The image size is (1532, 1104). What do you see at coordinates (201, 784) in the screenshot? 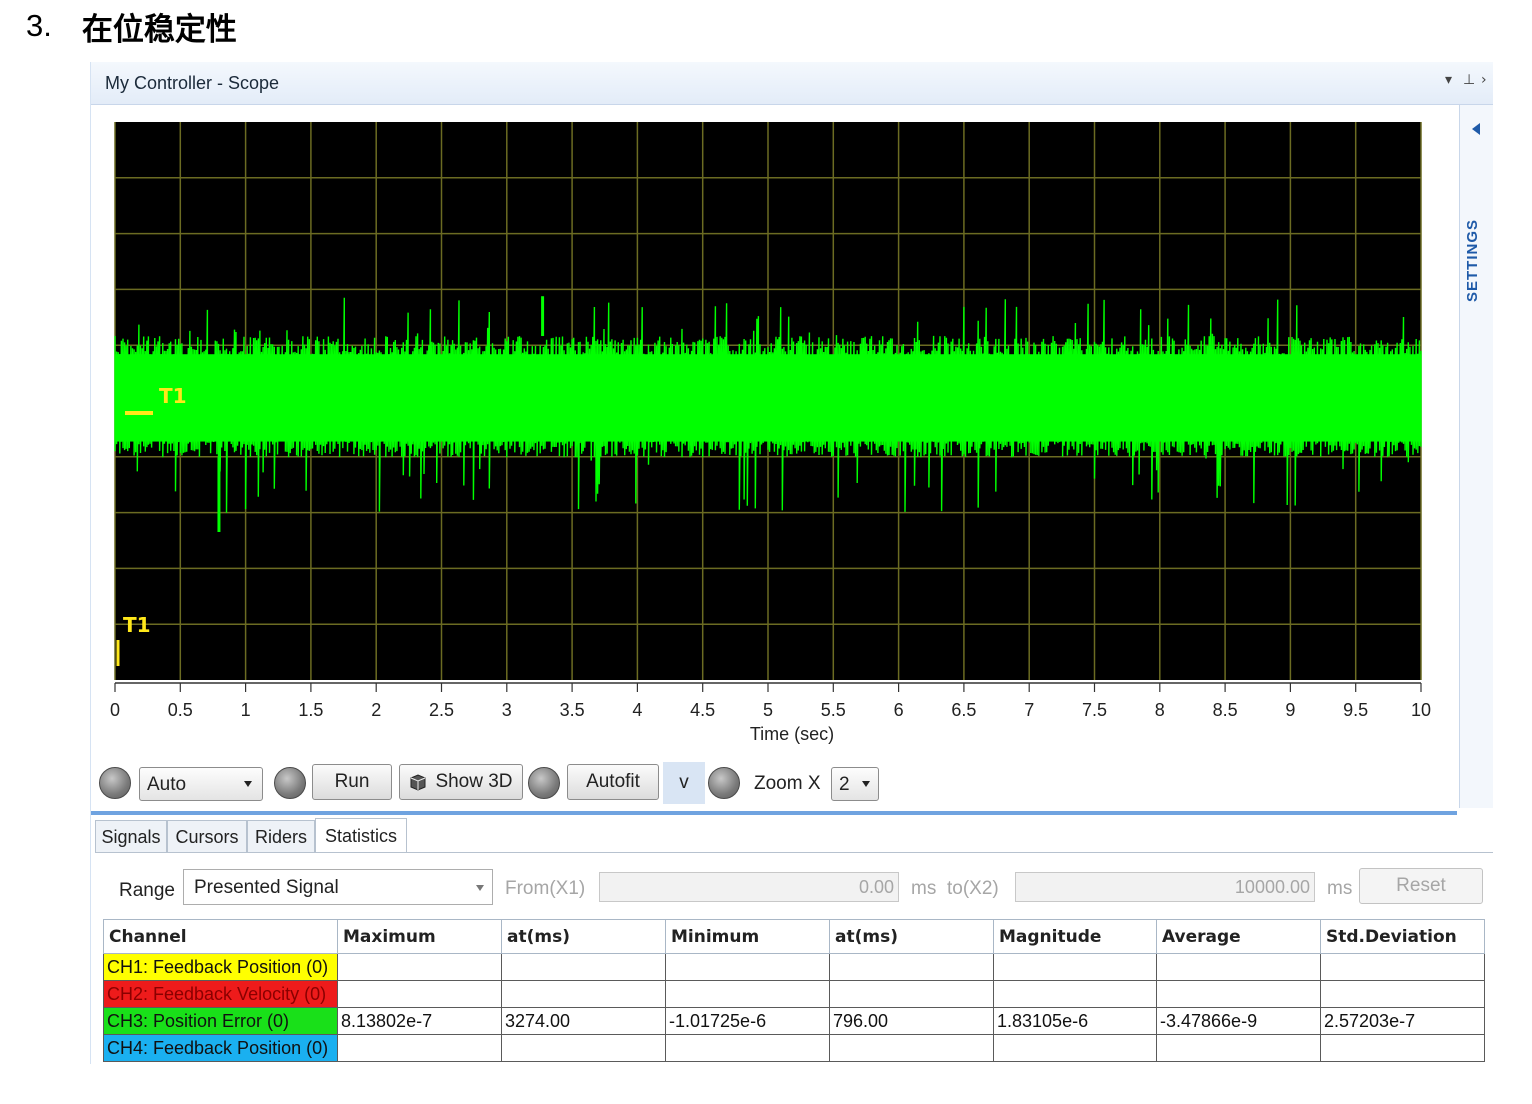
I see `mode-select: Auto` at bounding box center [201, 784].